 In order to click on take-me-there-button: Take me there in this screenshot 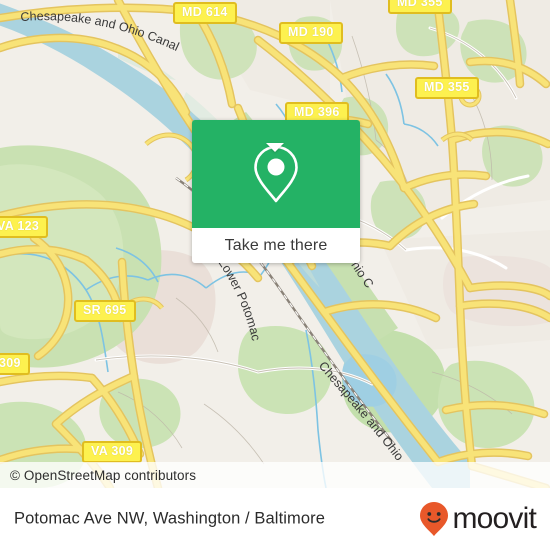, I will do `click(276, 245)`.